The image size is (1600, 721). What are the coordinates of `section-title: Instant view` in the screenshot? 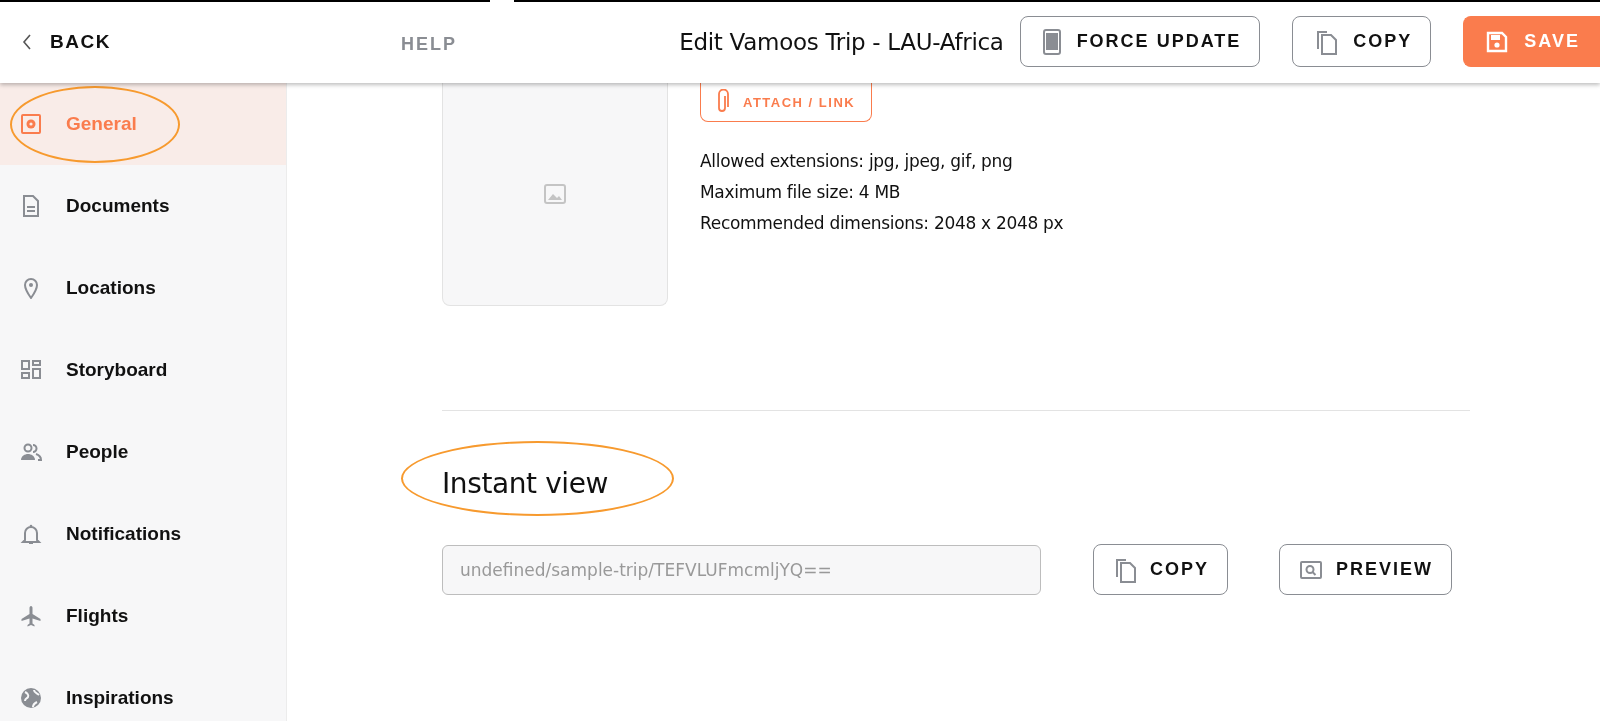 It's located at (525, 483).